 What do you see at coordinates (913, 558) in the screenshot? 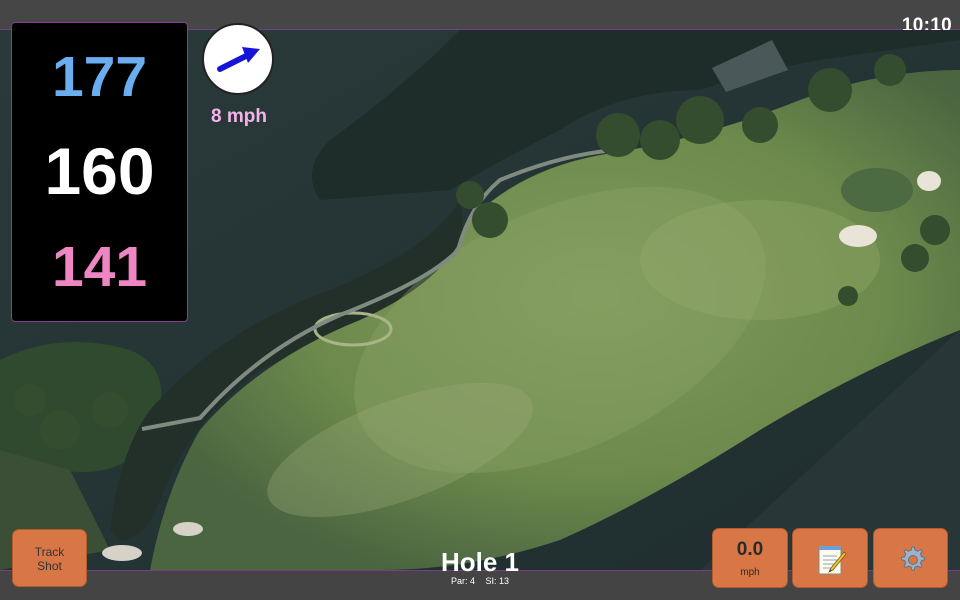
I see `gear-icon` at bounding box center [913, 558].